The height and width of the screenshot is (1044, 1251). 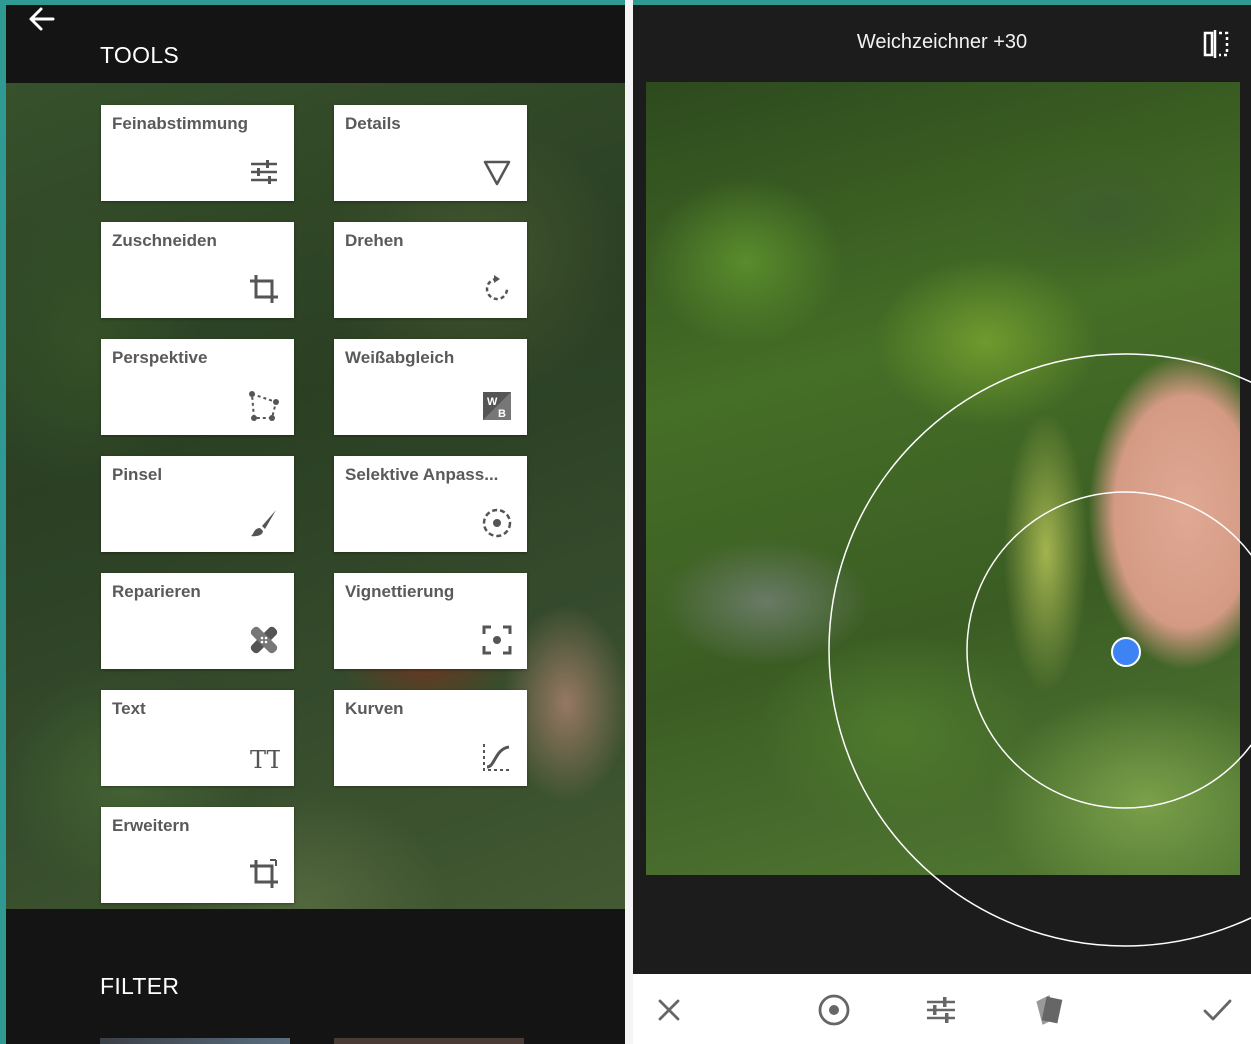 What do you see at coordinates (374, 708) in the screenshot?
I see `tool-label: Kurven` at bounding box center [374, 708].